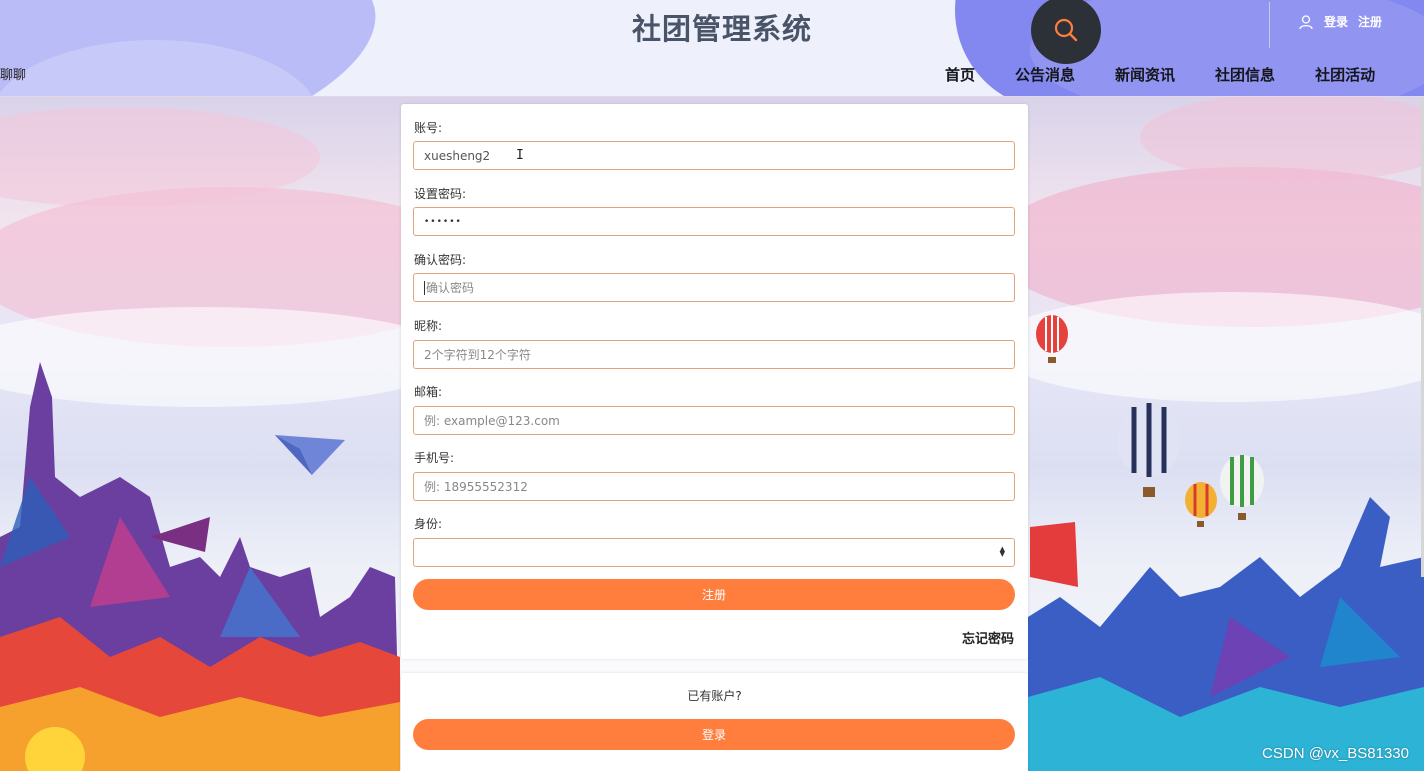 The height and width of the screenshot is (771, 1424). I want to click on search-icon, so click(1066, 30).